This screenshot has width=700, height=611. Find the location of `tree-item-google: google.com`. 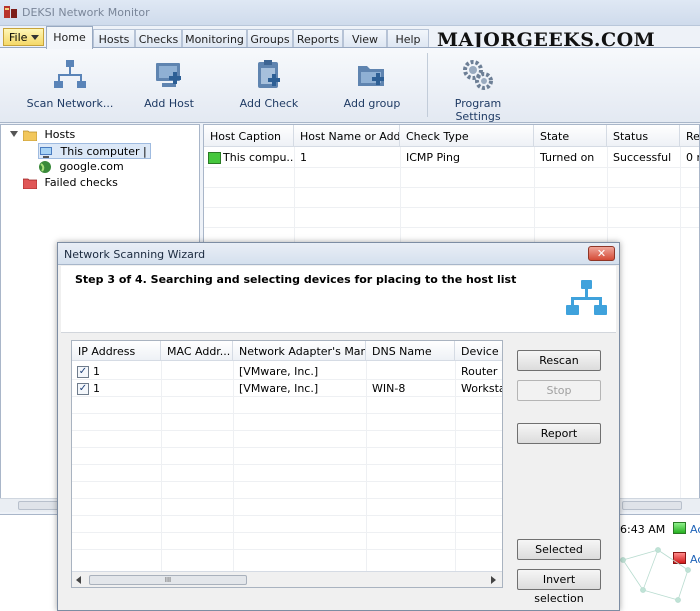

tree-item-google: google.com is located at coordinates (81, 167).